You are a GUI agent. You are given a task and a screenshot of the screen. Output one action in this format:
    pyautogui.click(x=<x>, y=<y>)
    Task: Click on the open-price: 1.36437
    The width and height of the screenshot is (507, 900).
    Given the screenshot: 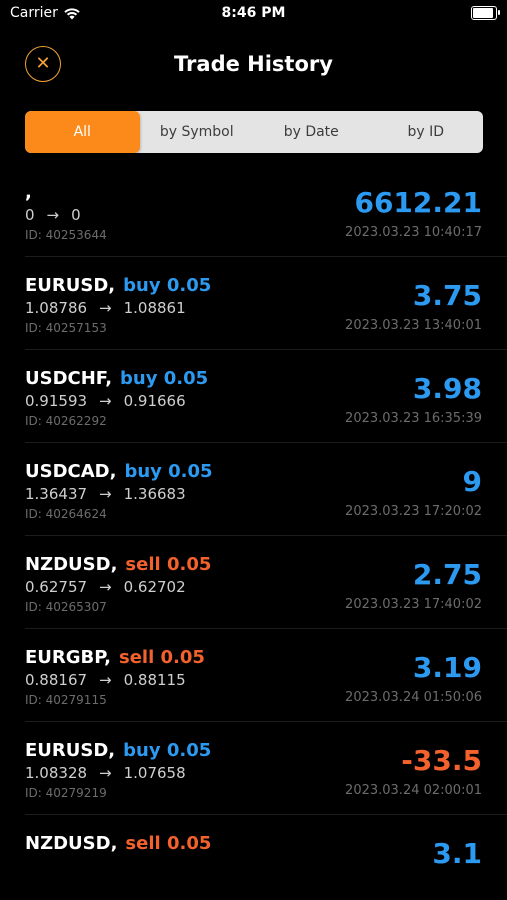 What is the action you would take?
    pyautogui.click(x=56, y=494)
    